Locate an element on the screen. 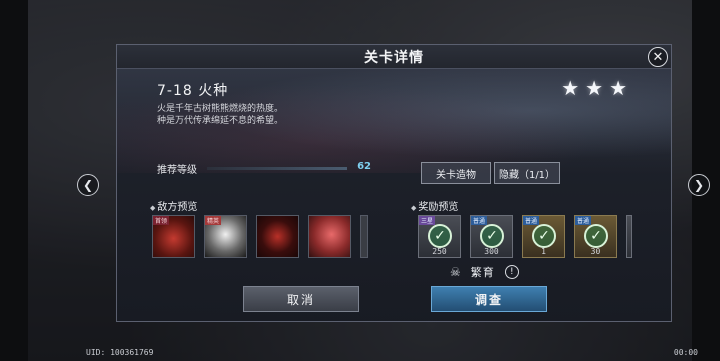 This screenshot has width=720, height=361. star-rating: ★ ★ ★ is located at coordinates (594, 88).